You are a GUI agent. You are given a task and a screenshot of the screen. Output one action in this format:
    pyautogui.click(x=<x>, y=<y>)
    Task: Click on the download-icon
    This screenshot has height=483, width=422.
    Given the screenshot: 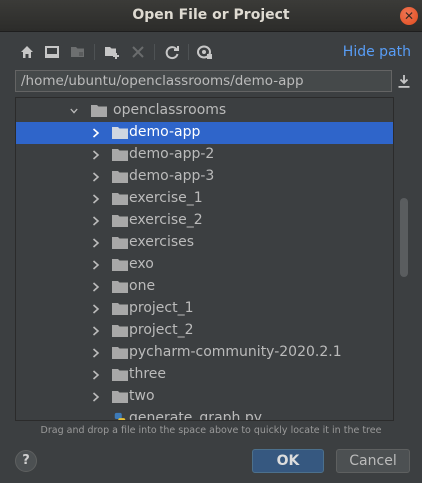 What is the action you would take?
    pyautogui.click(x=404, y=81)
    